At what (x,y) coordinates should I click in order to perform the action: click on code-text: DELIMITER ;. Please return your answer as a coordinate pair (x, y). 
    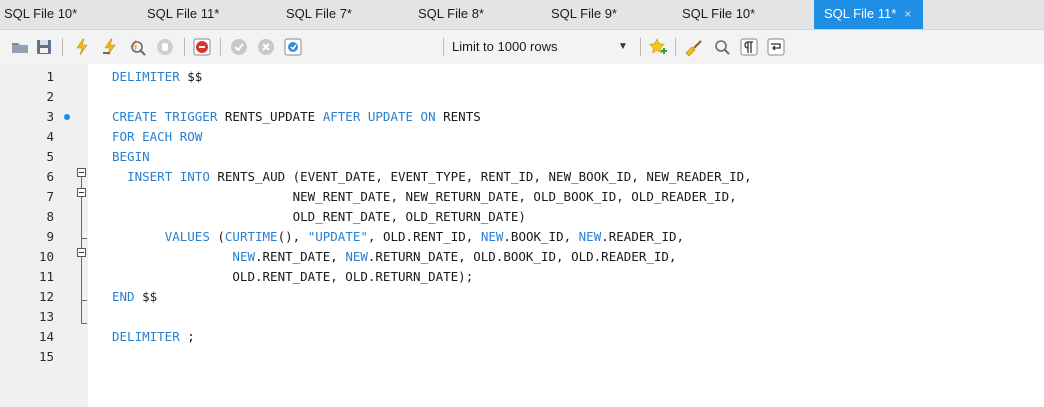
    Looking at the image, I should click on (153, 337).